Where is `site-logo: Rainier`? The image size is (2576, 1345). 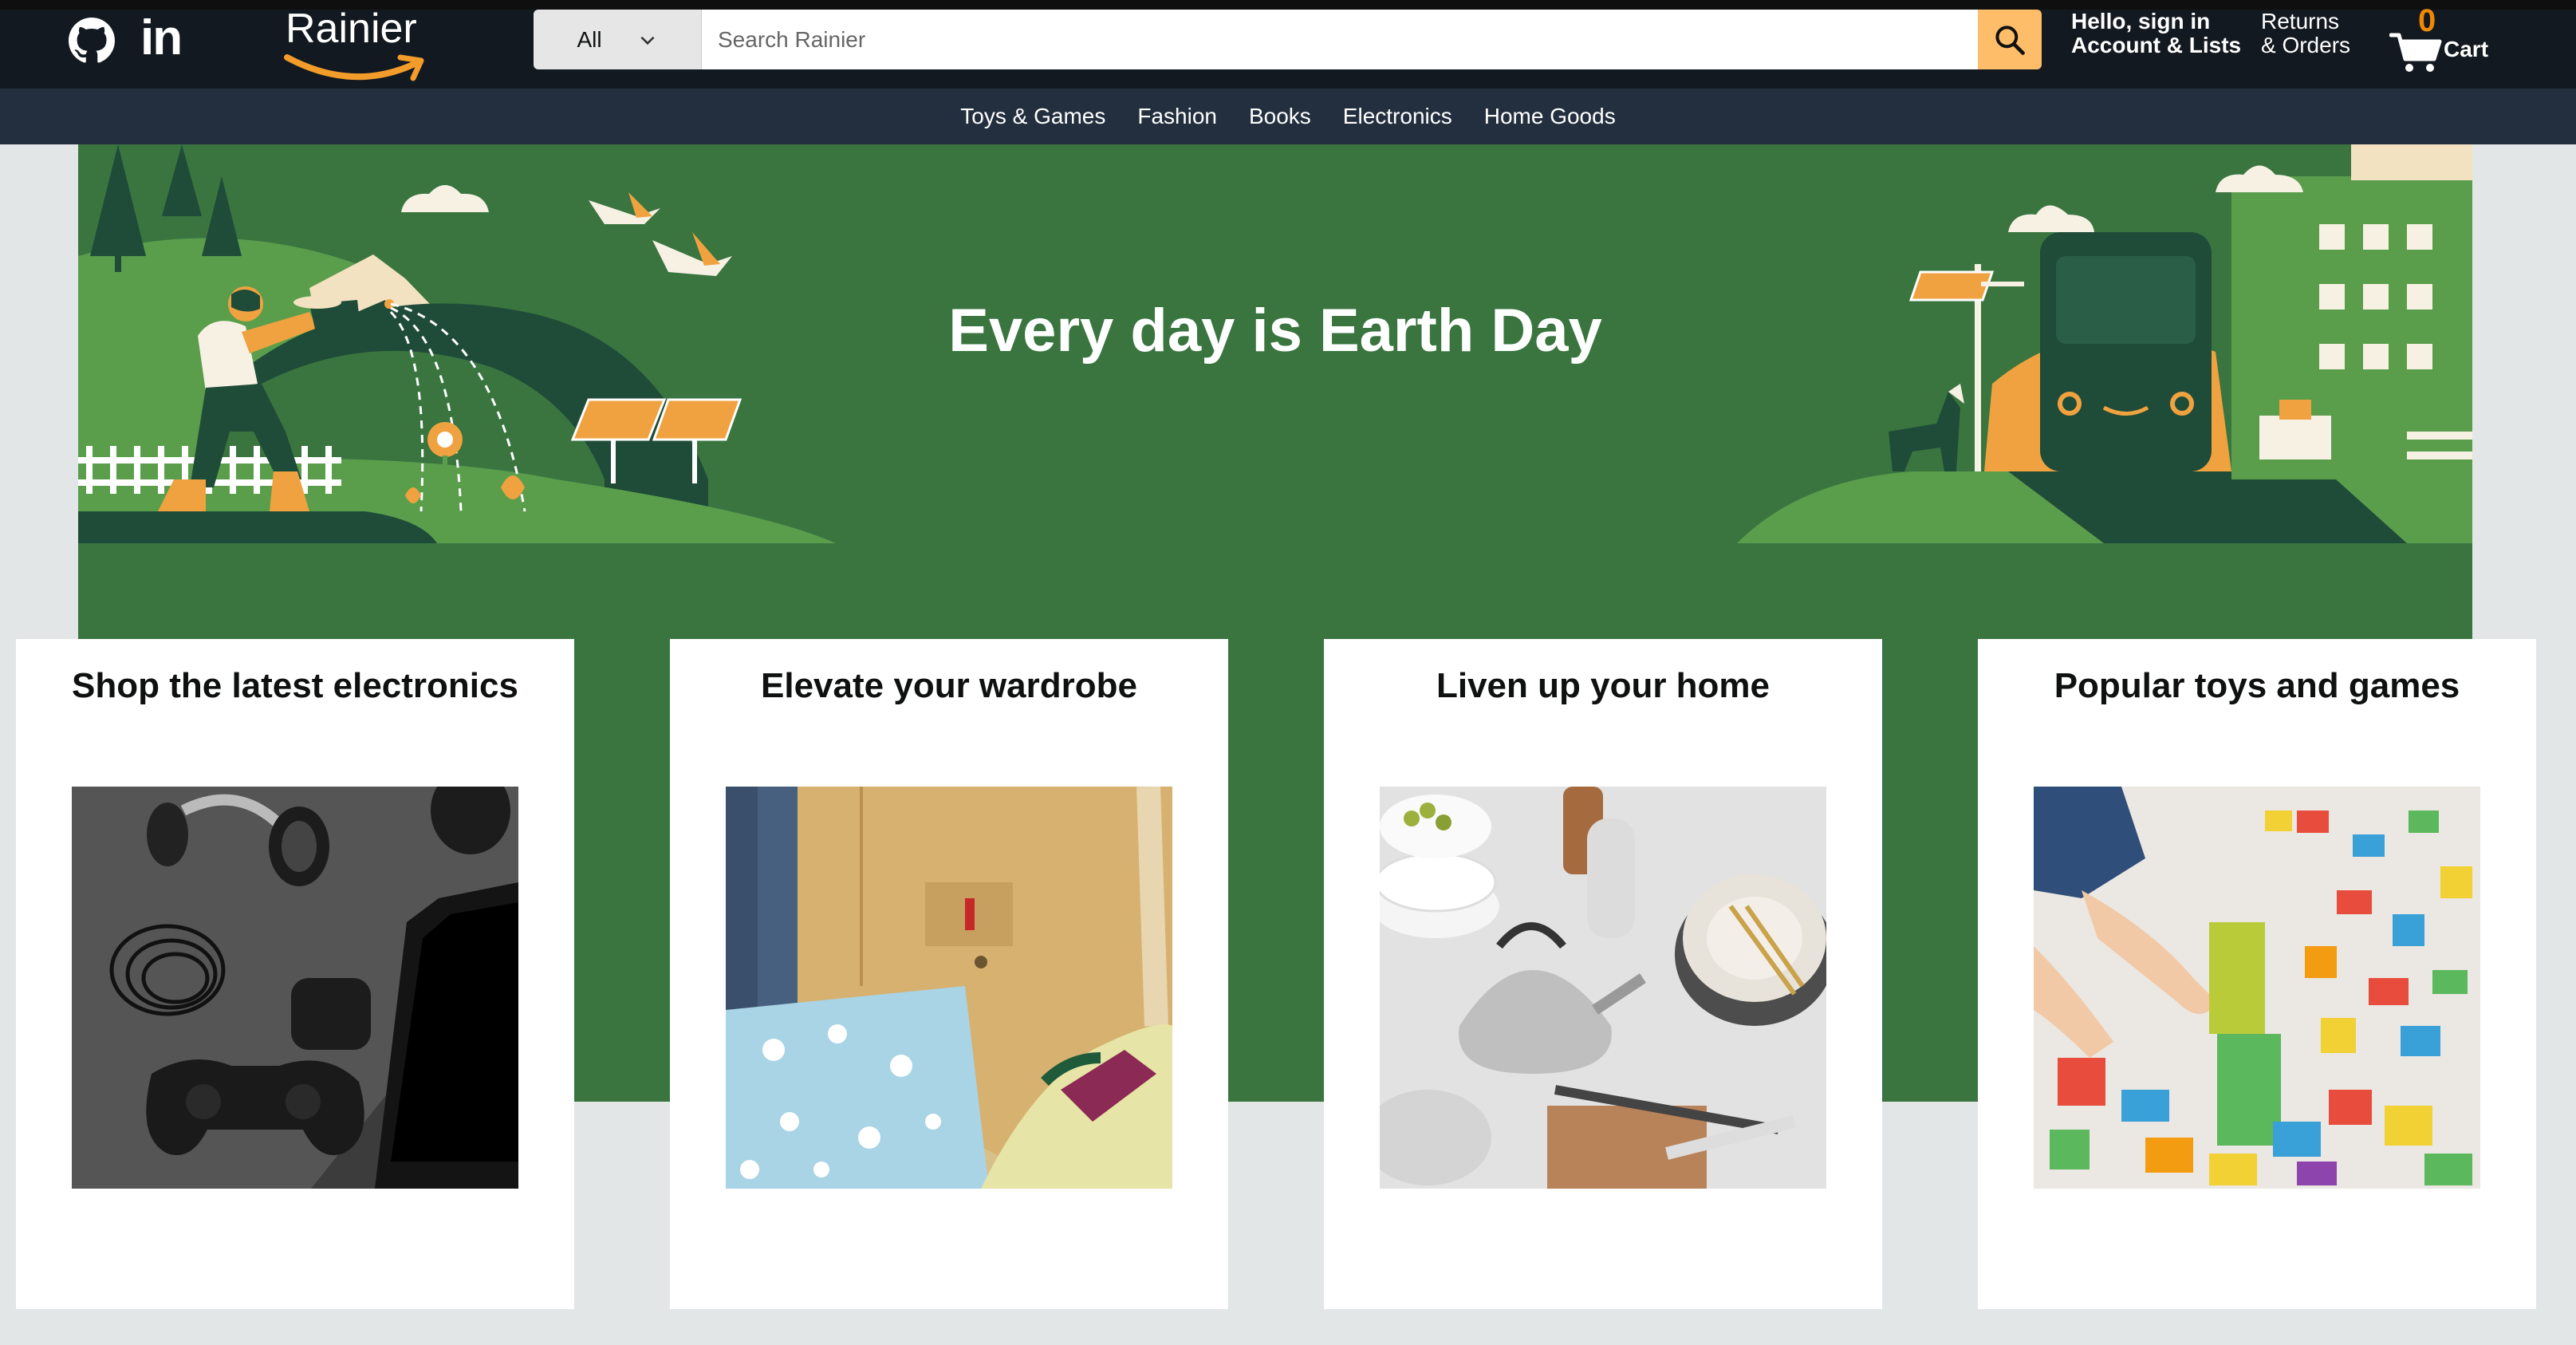 site-logo: Rainier is located at coordinates (356, 45).